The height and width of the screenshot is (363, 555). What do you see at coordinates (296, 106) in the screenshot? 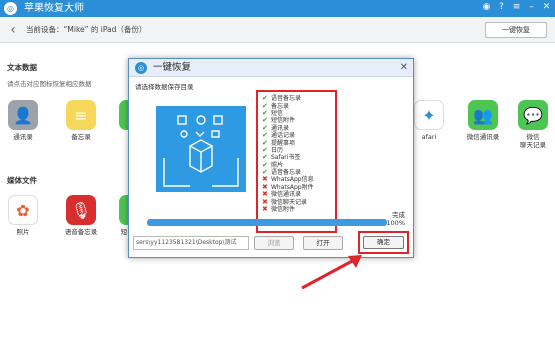
I see `restore-item: ✔ 备忘录` at bounding box center [296, 106].